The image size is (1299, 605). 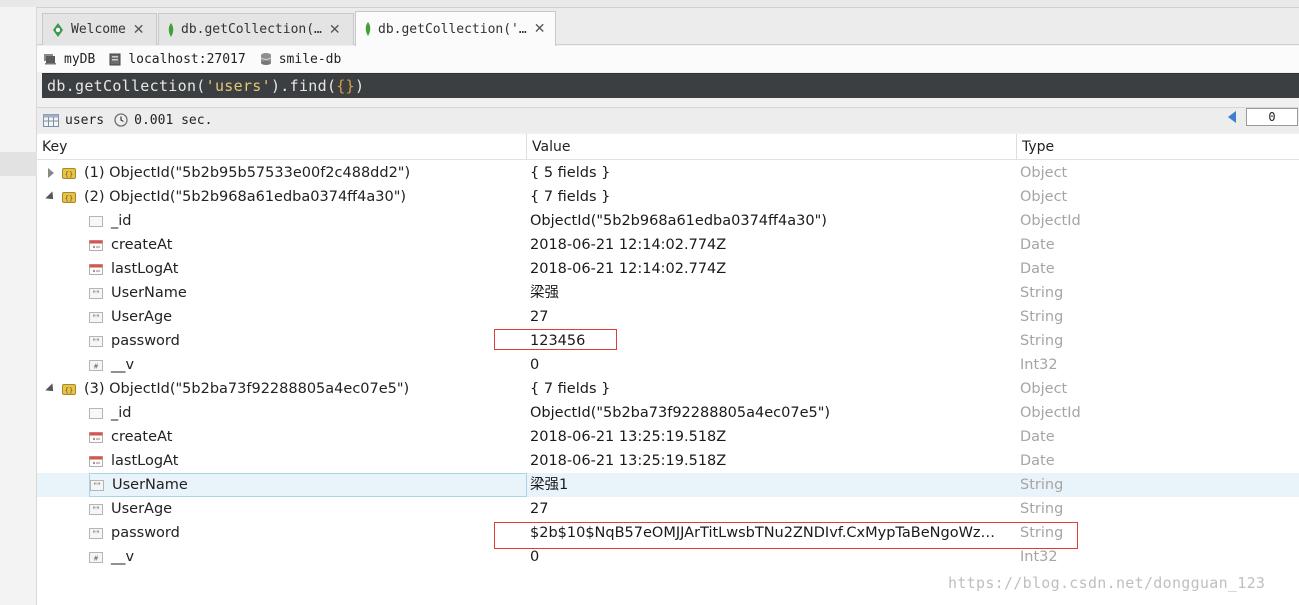 What do you see at coordinates (668, 59) in the screenshot?
I see `connection-path-bar: myDB localhost:27017 smile-db` at bounding box center [668, 59].